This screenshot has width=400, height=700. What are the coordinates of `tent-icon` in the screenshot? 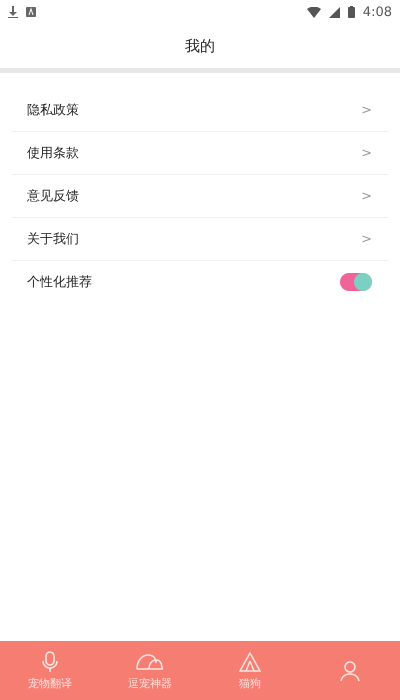 It's located at (250, 661).